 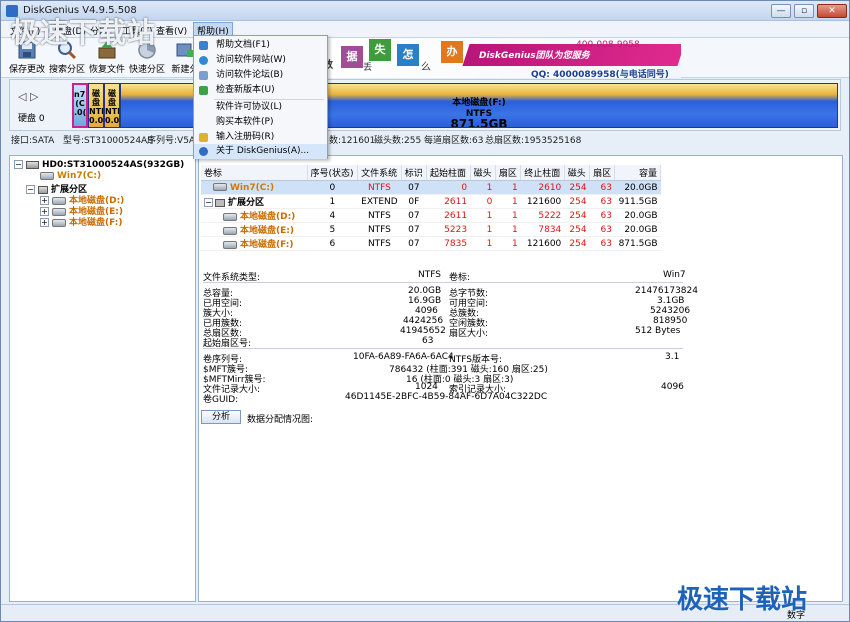 I want to click on row-end-cyl: 121600, so click(x=542, y=243).